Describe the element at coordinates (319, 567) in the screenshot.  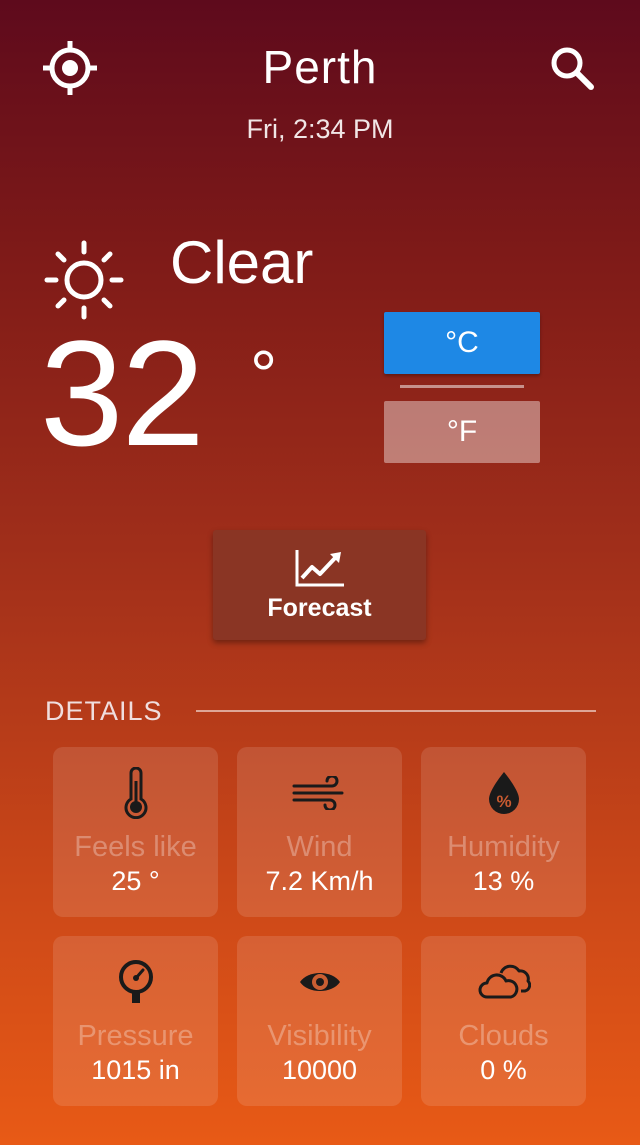
I see `trending-chart-icon` at that location.